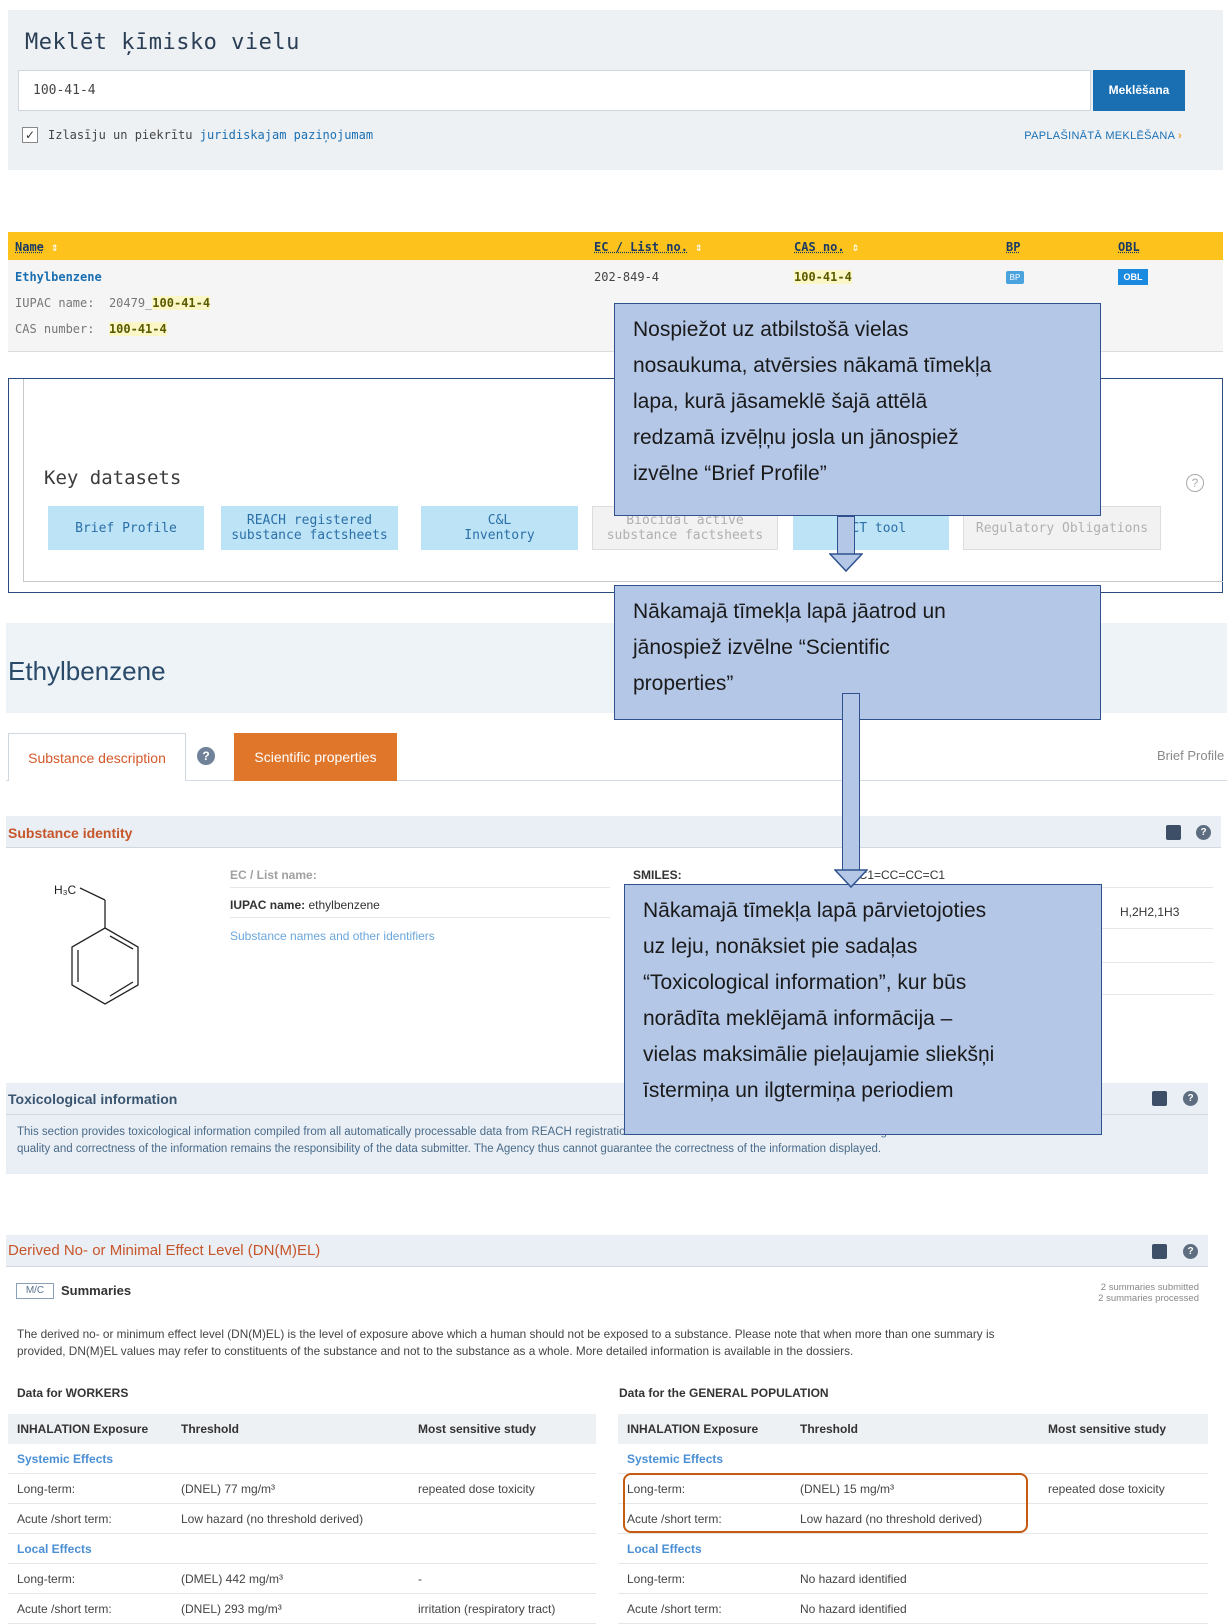  What do you see at coordinates (913, 1579) in the screenshot?
I see `table-row: Long-term: No hazard identified` at bounding box center [913, 1579].